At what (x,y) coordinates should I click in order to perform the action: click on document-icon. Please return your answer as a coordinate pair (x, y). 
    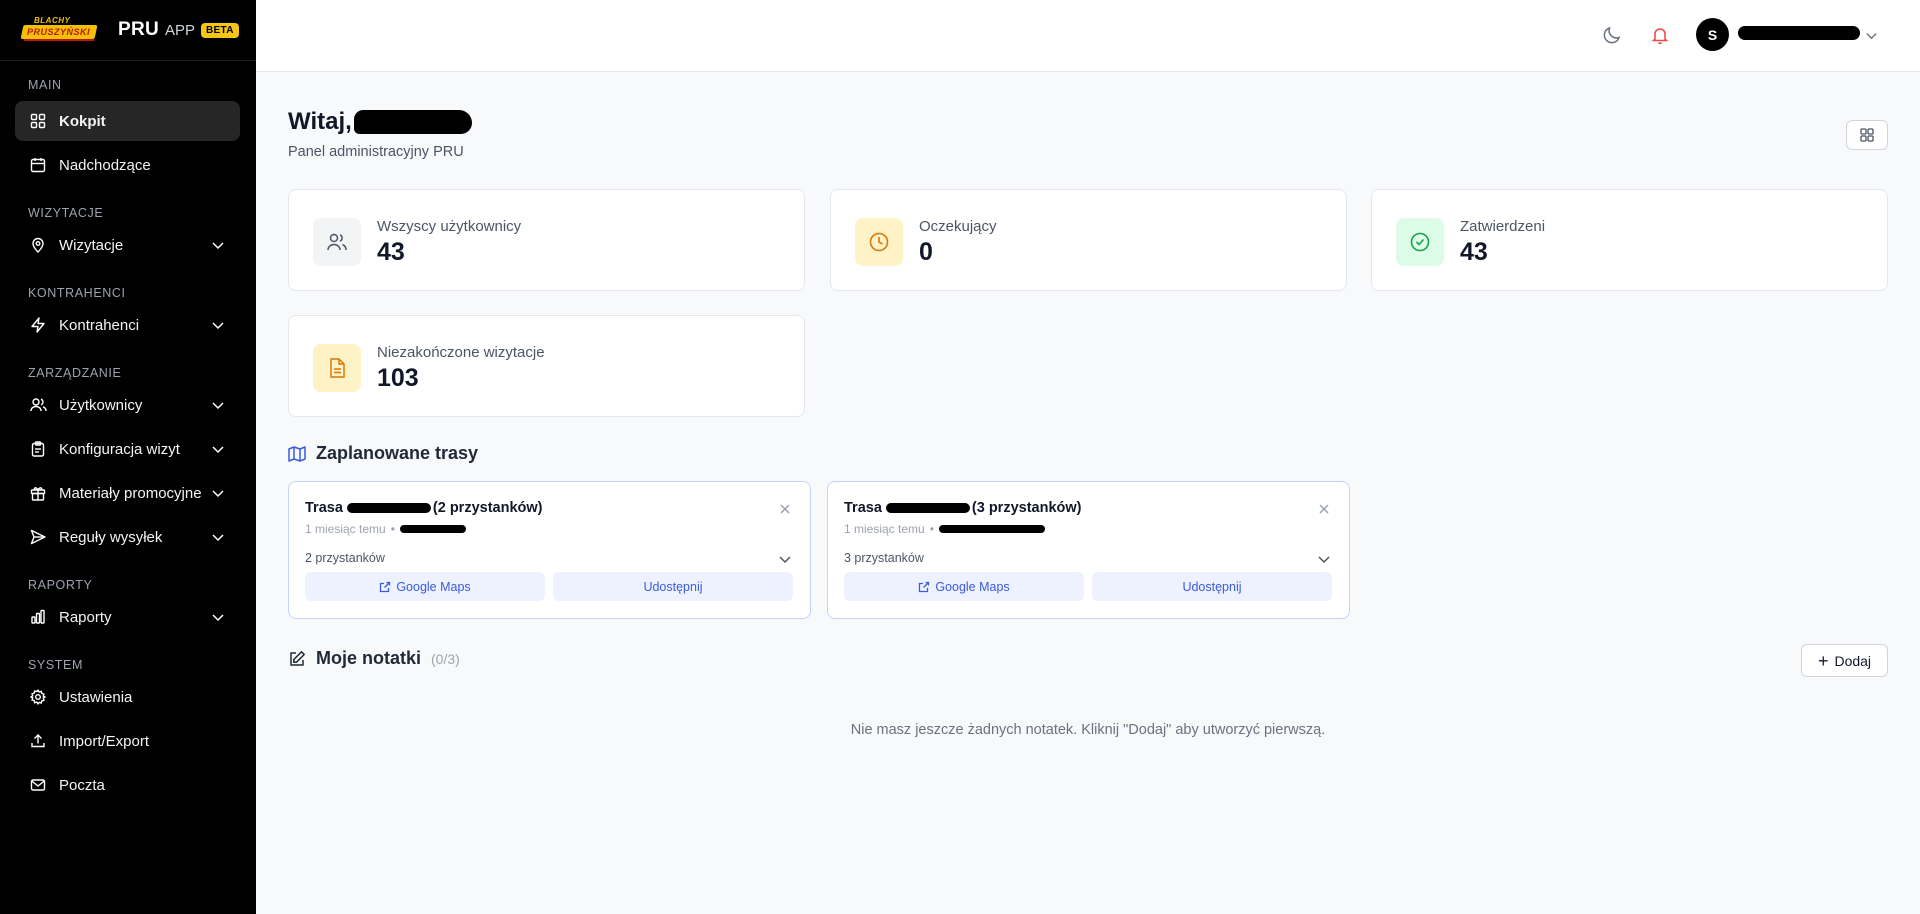
    Looking at the image, I should click on (337, 368).